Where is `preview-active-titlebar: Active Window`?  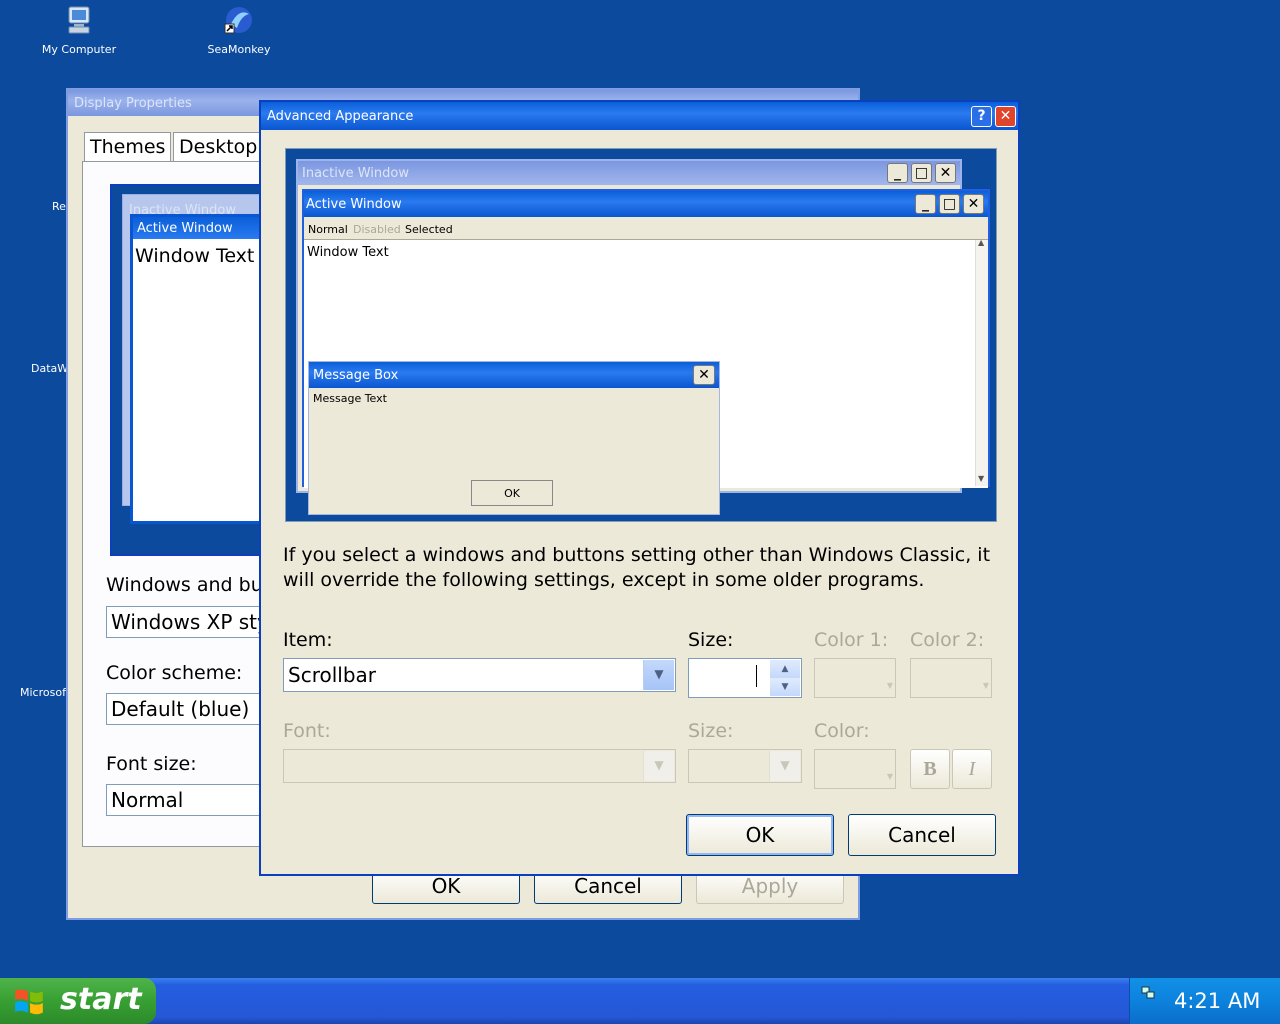 preview-active-titlebar: Active Window is located at coordinates (206, 228).